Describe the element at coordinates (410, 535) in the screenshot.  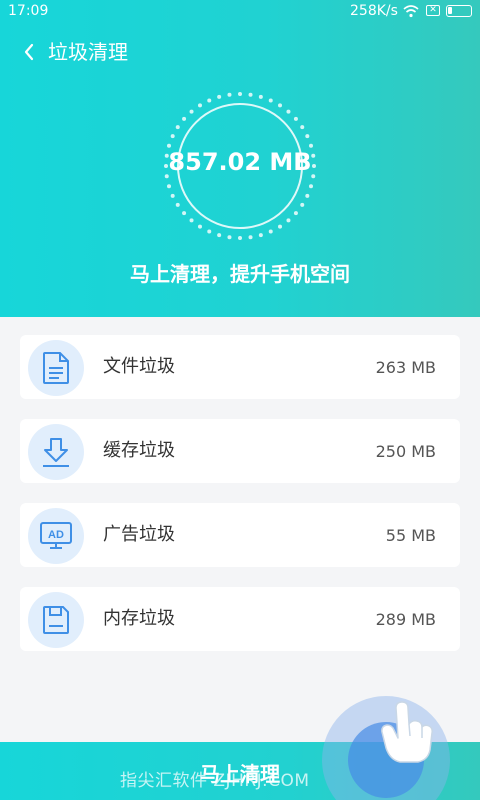
I see `category-size: 55 MB` at that location.